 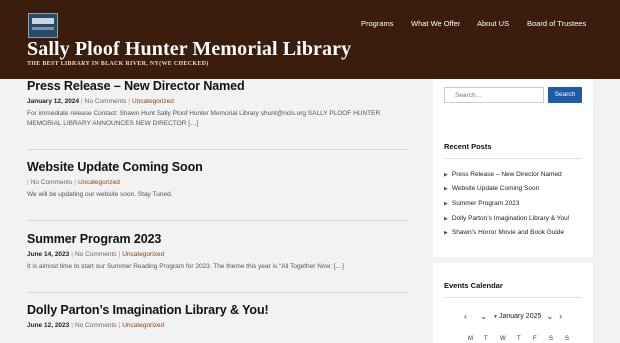 I want to click on post-meta: June 14, 2023 | No Comments | Uncategorized, so click(x=218, y=254).